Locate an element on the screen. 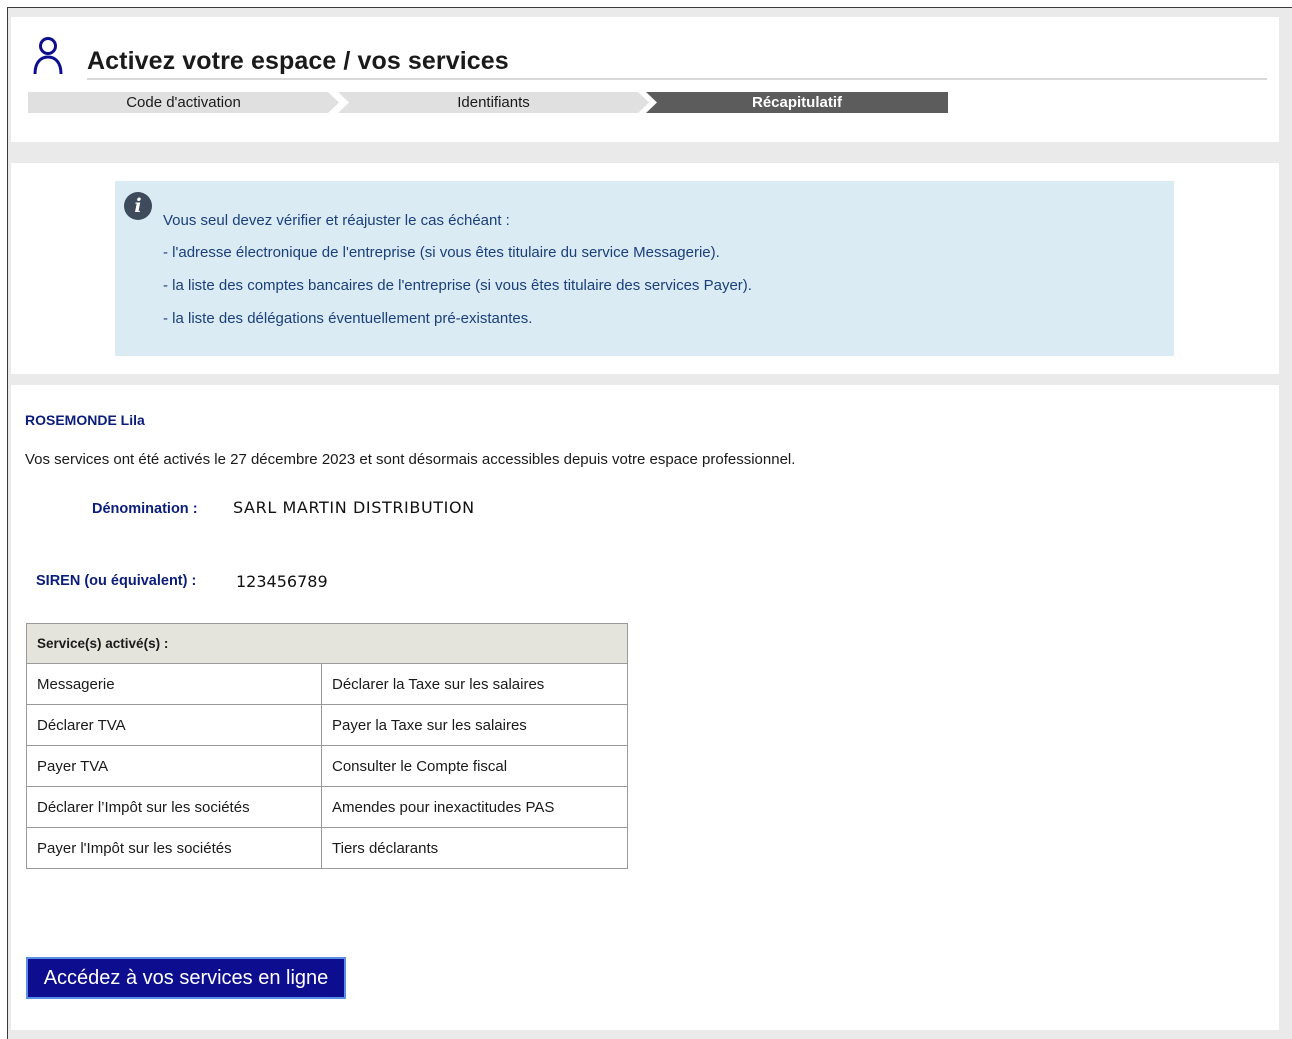 This screenshot has height=1039, width=1292. user-name: ROSEMONDE Lila is located at coordinates (85, 420).